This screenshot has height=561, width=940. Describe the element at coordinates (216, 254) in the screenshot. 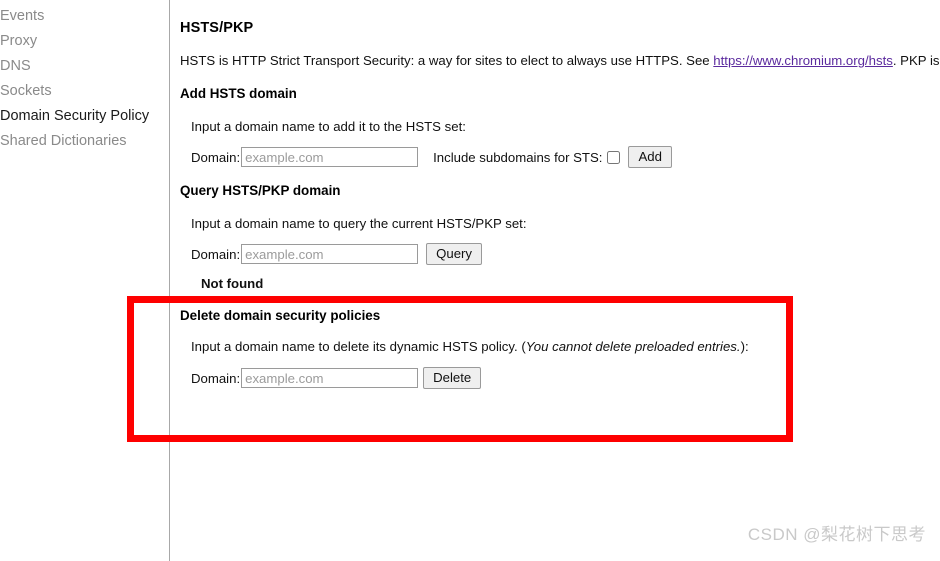

I see `query-domain-label: Domain:` at that location.